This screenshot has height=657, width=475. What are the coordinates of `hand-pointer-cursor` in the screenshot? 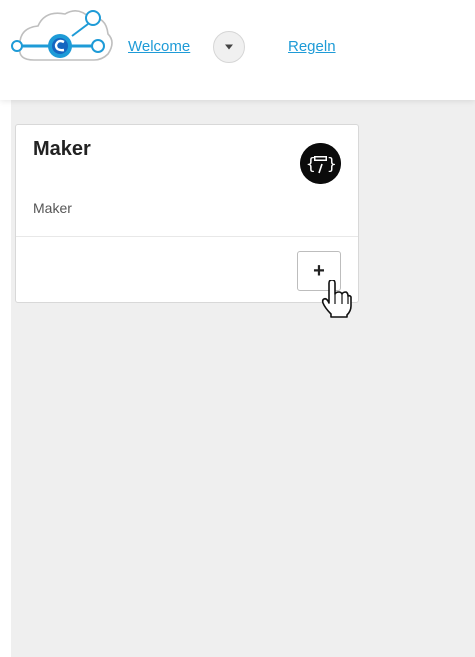 It's located at (336, 299).